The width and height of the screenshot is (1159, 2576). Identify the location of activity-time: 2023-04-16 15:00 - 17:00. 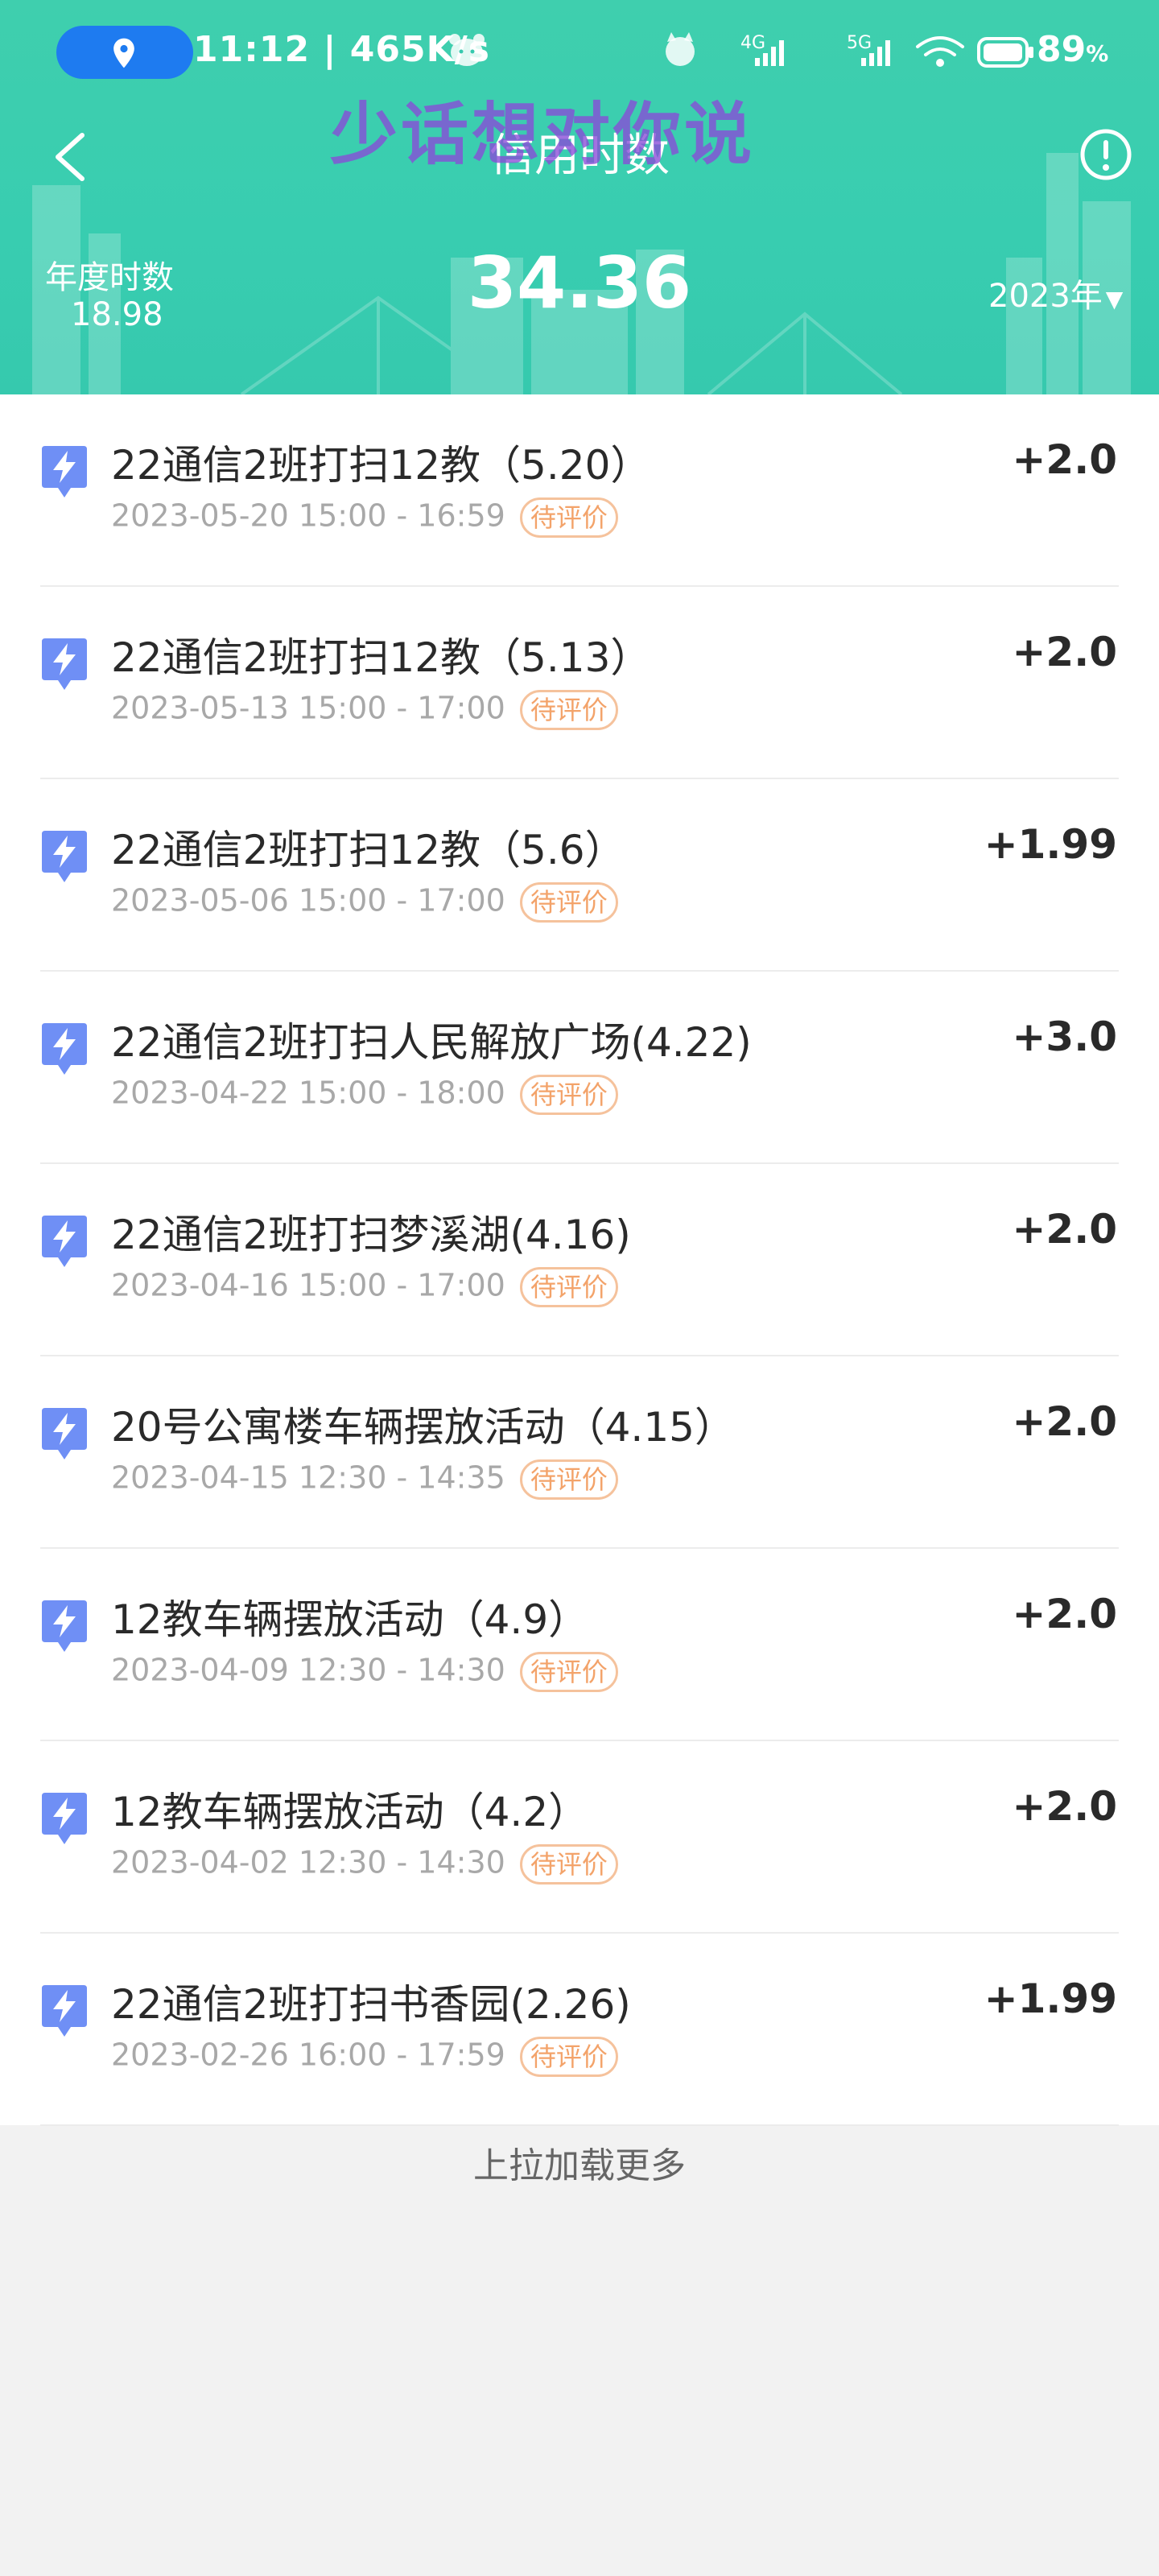
(308, 1285).